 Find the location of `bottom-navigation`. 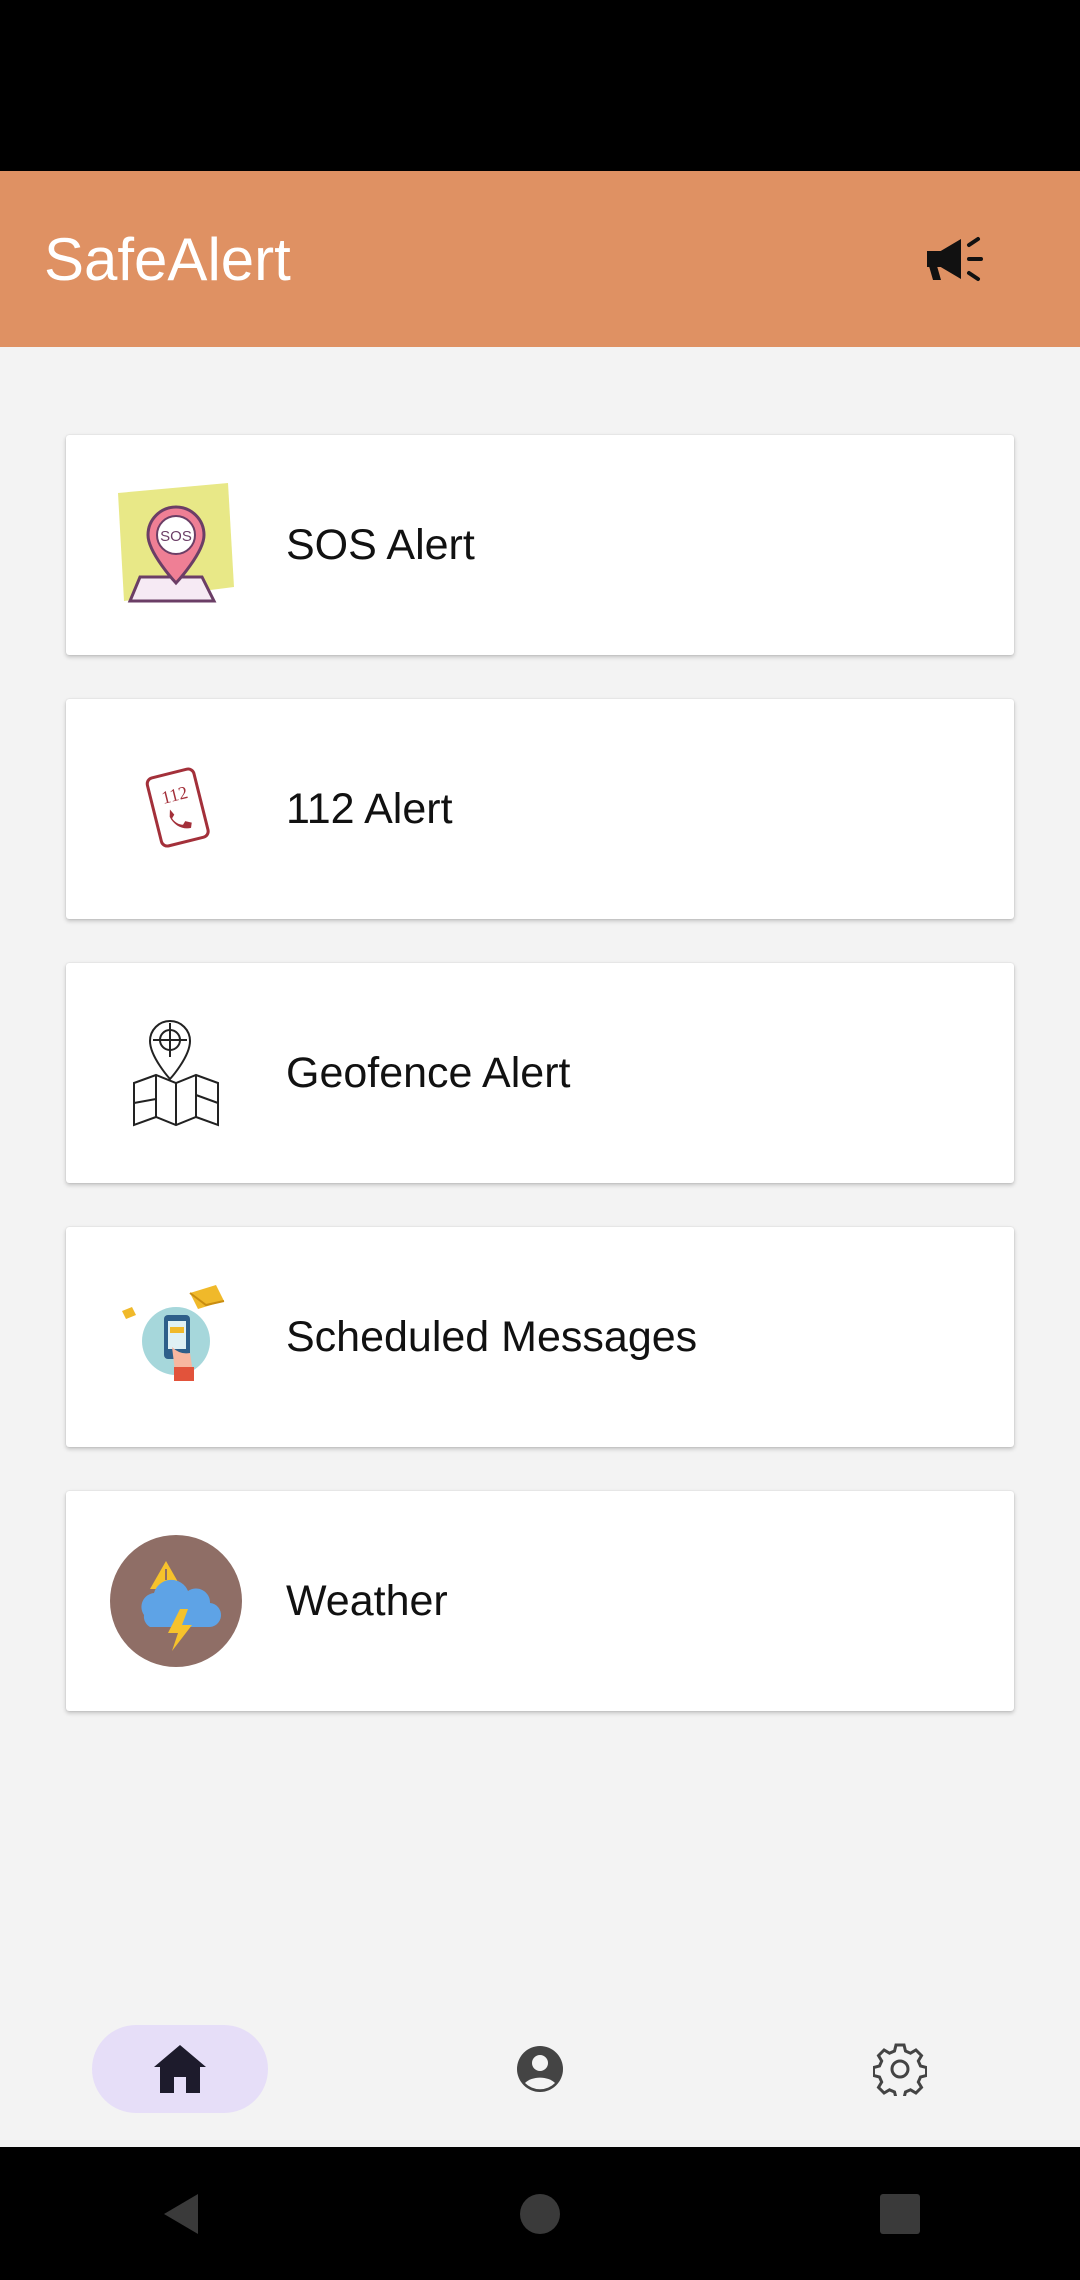

bottom-navigation is located at coordinates (540, 2068).